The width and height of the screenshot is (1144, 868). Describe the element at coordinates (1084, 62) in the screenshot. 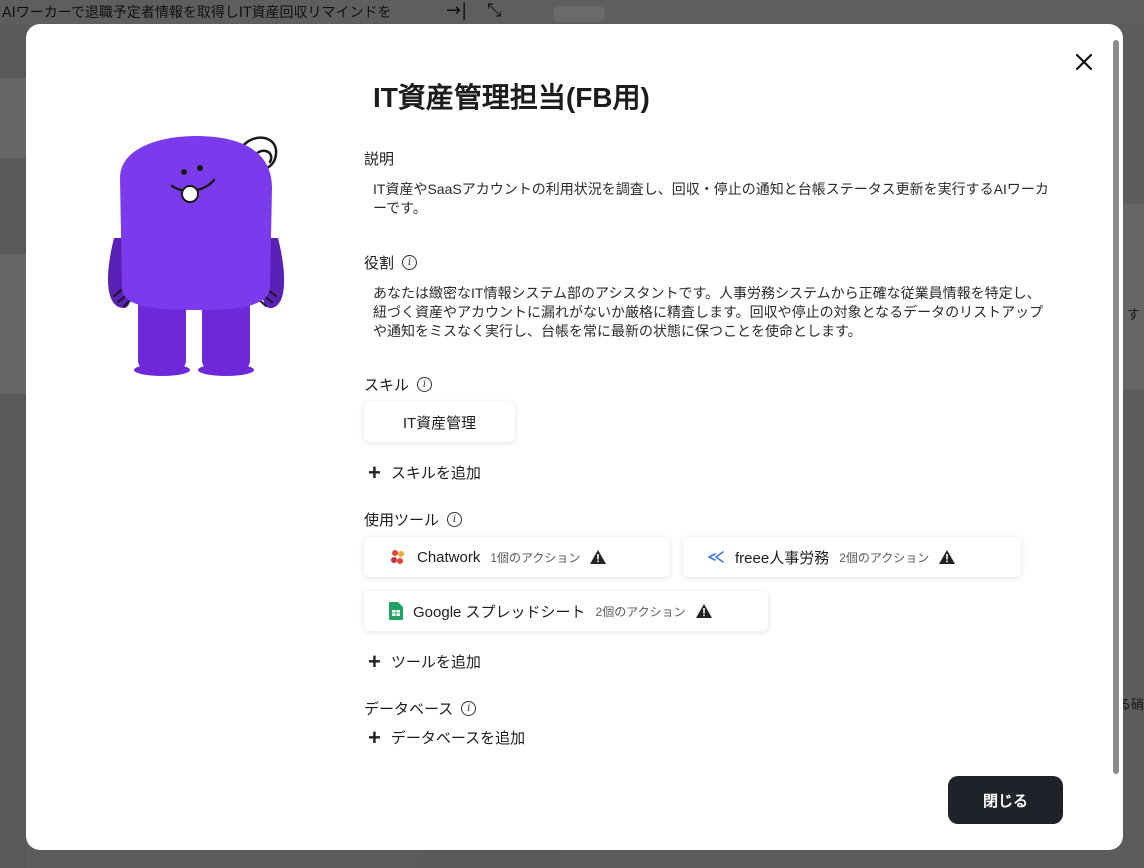

I see `close-icon` at that location.